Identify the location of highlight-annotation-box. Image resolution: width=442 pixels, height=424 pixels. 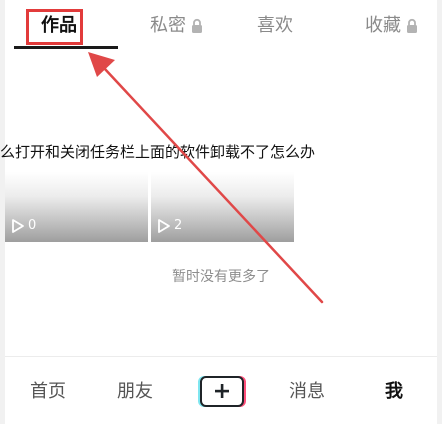
(54, 27).